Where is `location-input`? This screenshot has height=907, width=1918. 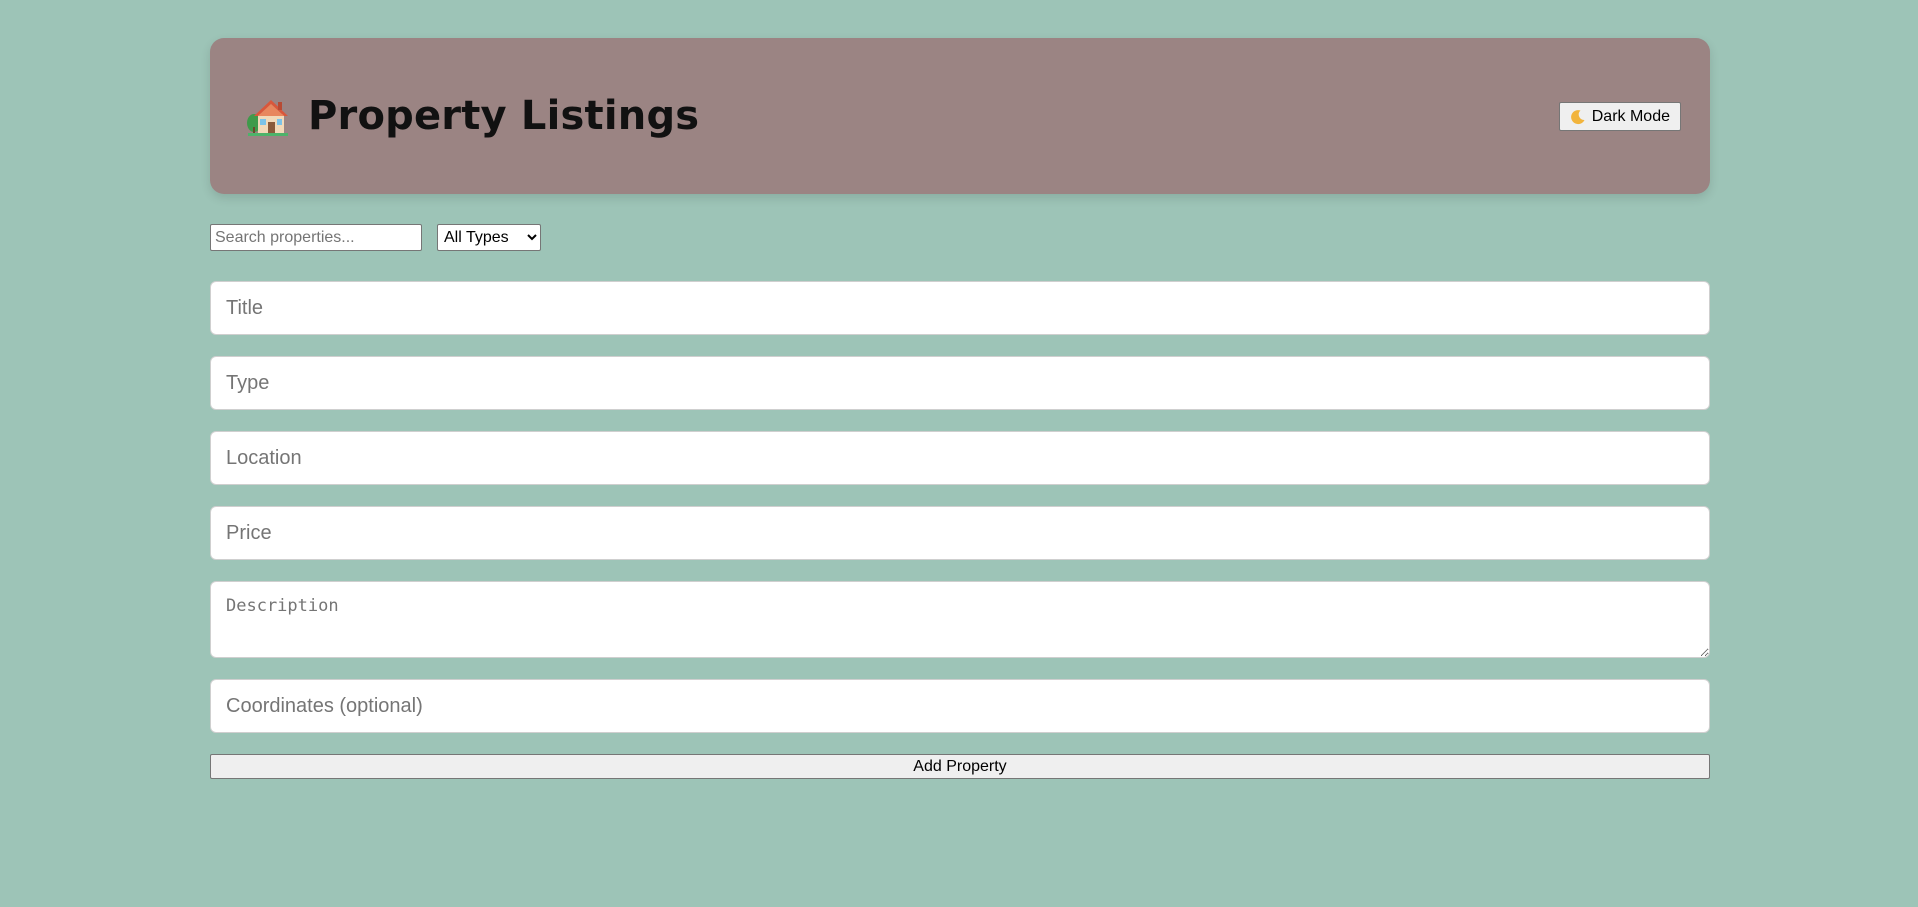
location-input is located at coordinates (960, 458).